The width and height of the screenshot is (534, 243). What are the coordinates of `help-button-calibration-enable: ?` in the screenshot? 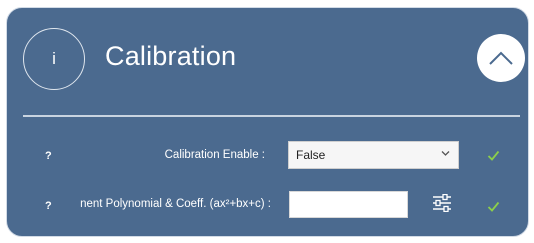 It's located at (48, 156).